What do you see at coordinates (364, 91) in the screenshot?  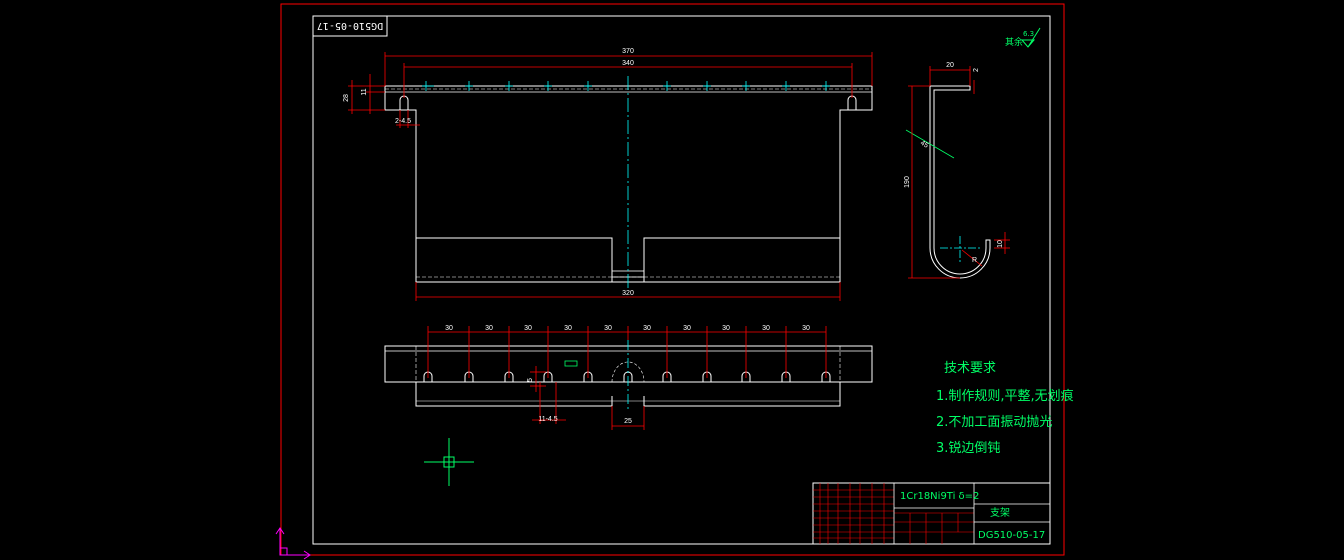 I see `dim-height-right: 11` at bounding box center [364, 91].